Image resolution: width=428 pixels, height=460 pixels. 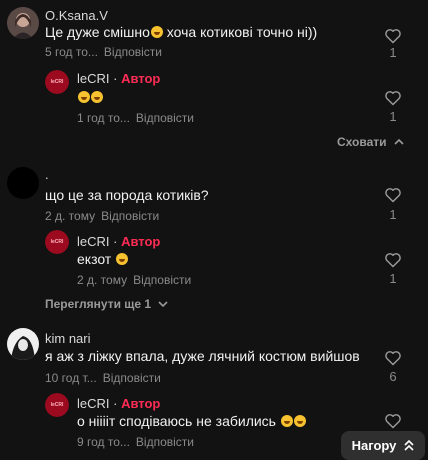 What do you see at coordinates (383, 445) in the screenshot?
I see `scroll-to-top-button: Нагору` at bounding box center [383, 445].